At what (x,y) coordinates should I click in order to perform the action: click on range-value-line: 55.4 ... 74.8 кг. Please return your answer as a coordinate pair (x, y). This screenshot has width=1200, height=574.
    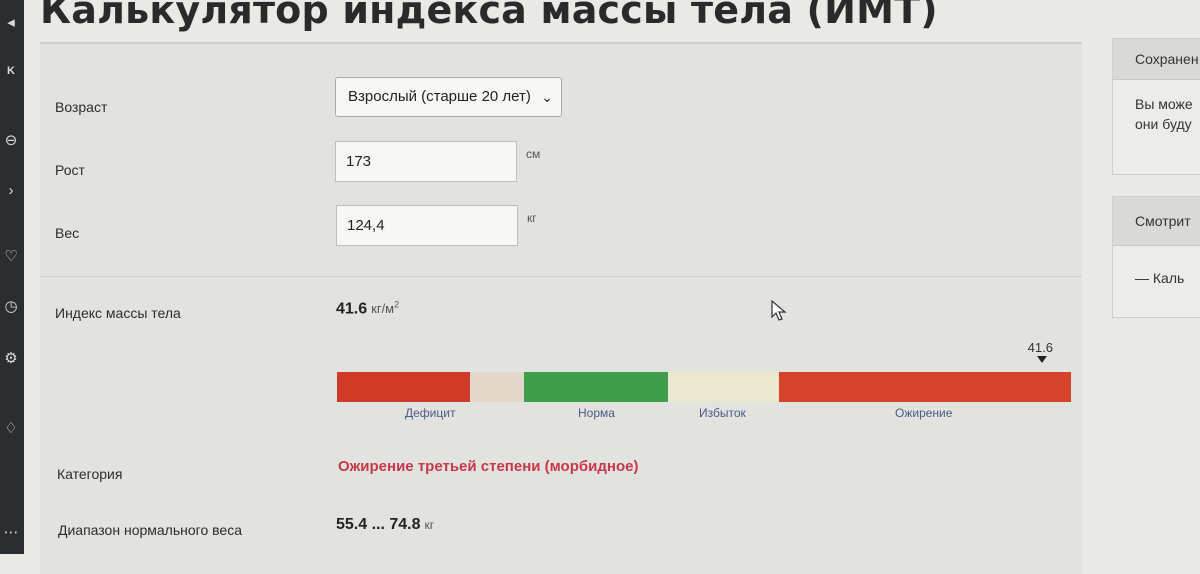
    Looking at the image, I should click on (385, 525).